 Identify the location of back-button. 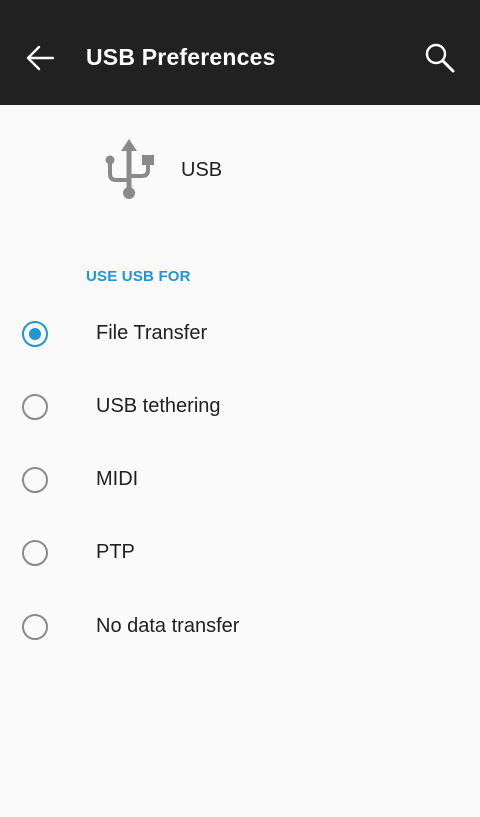
(40, 58).